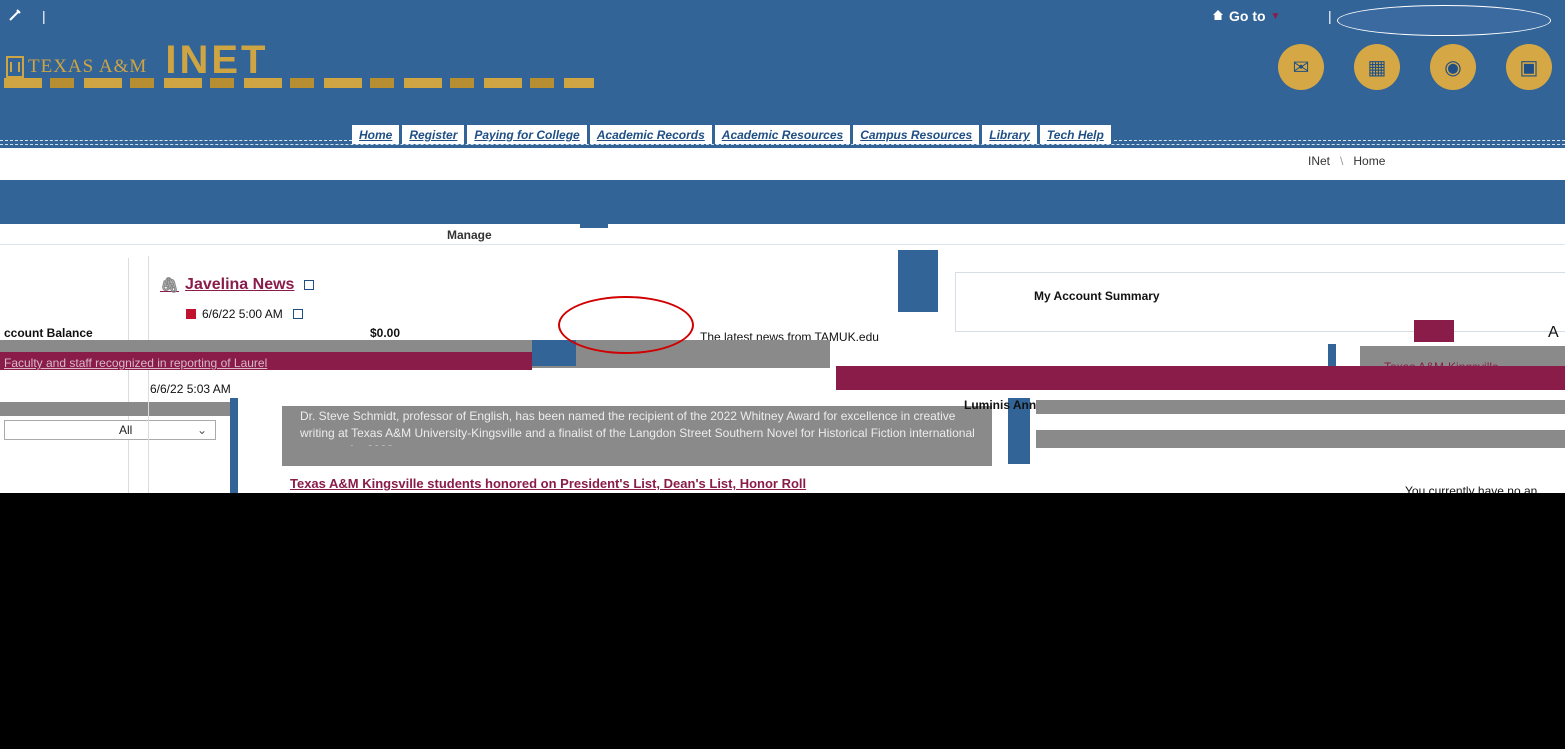  I want to click on maroon-badge, so click(1434, 331).